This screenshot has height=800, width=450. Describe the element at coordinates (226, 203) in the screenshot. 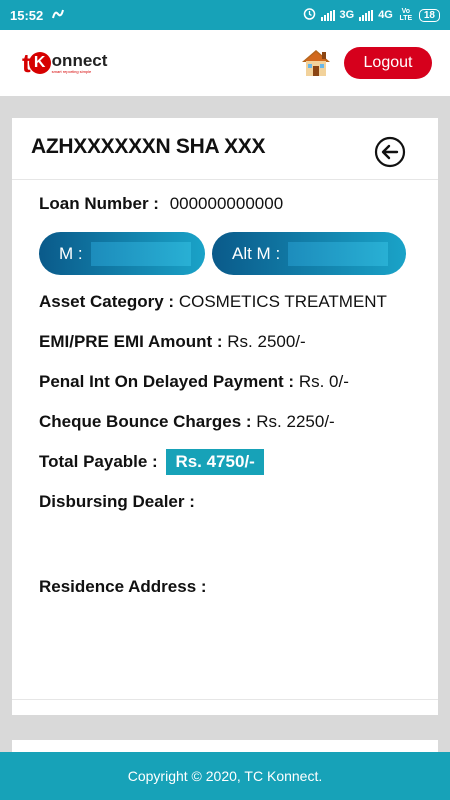

I see `loan-number-value: 000000000000` at that location.